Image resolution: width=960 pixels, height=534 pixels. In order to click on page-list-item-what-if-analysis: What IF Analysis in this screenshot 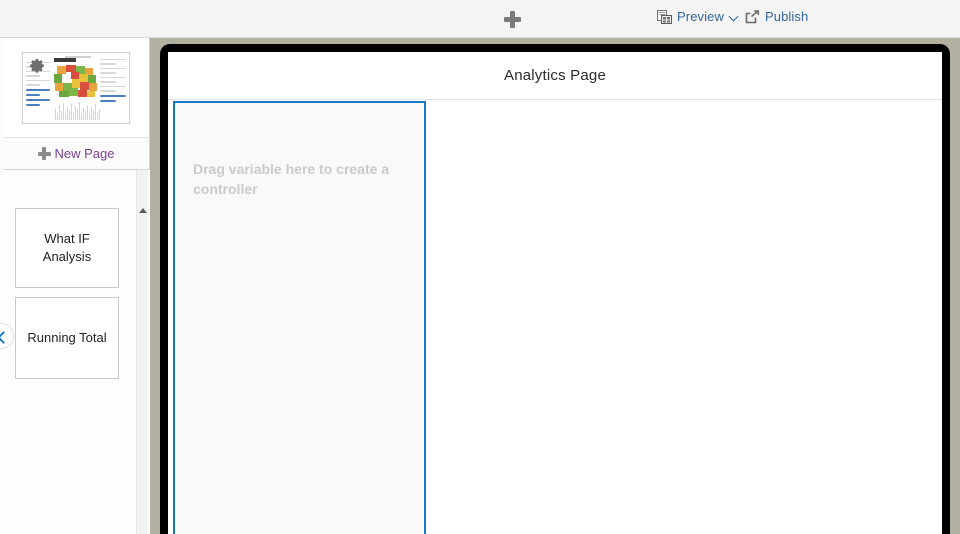, I will do `click(67, 248)`.